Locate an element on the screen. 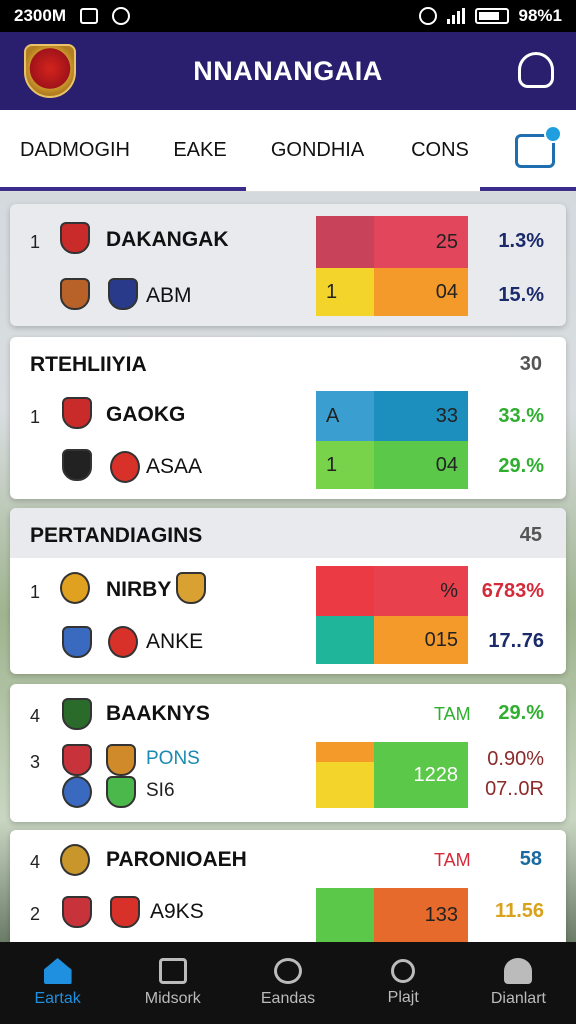 The height and width of the screenshot is (1024, 576). team-name: ABM is located at coordinates (169, 295).